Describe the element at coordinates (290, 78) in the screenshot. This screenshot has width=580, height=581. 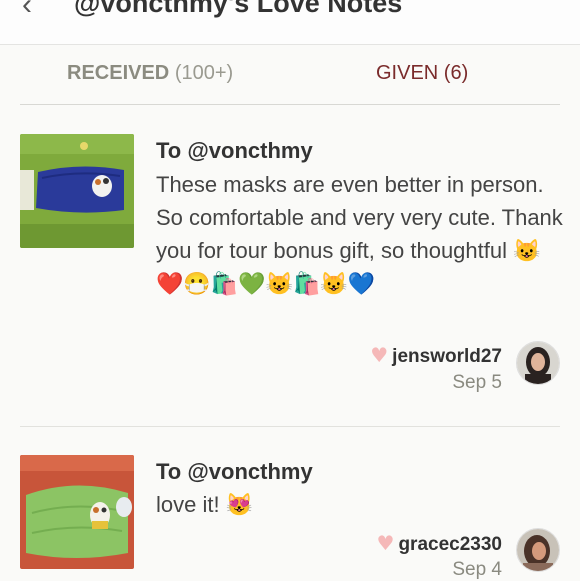
I see `tab-bar: RECEIVED (100+) GIVEN (6)` at that location.